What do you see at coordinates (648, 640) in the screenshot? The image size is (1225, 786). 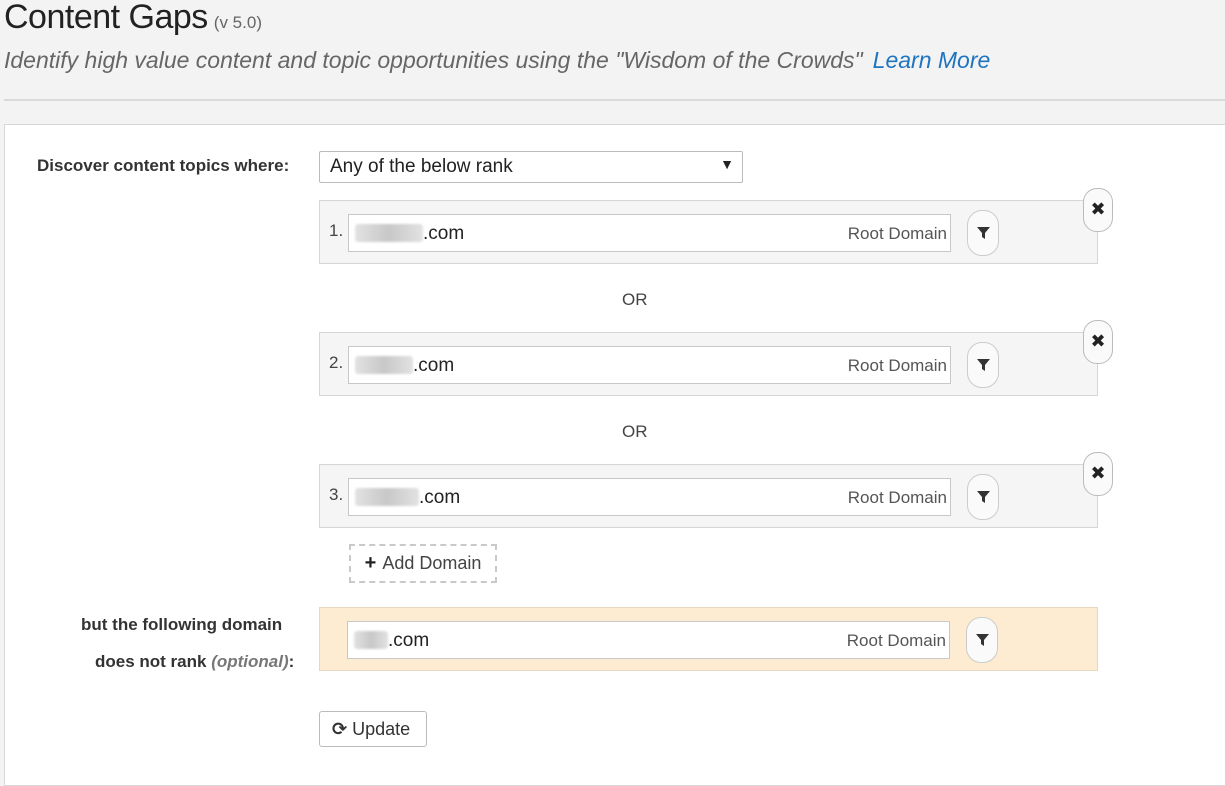 I see `exclude-domain-input: .com Root Domain` at bounding box center [648, 640].